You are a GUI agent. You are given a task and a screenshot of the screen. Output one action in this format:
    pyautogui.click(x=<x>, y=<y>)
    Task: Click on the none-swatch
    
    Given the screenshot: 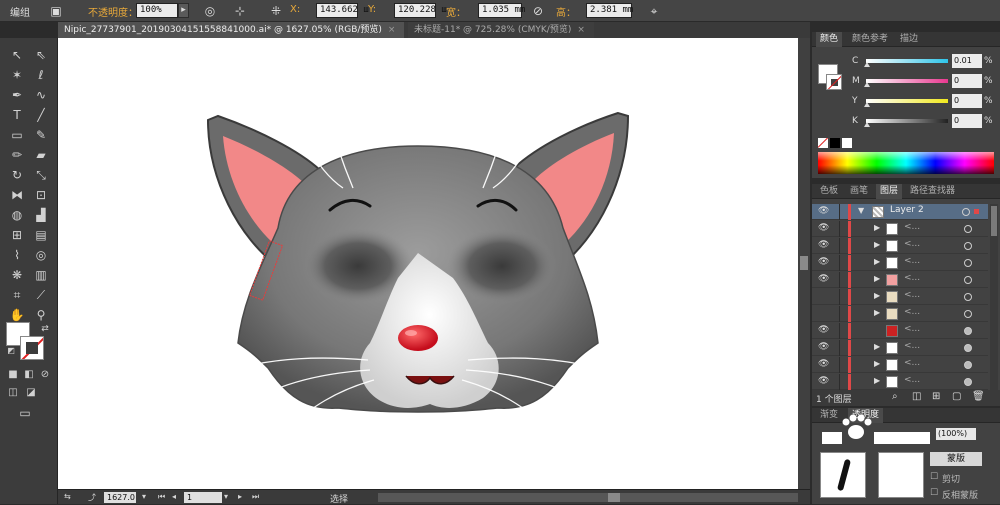 What is the action you would take?
    pyautogui.click(x=823, y=143)
    